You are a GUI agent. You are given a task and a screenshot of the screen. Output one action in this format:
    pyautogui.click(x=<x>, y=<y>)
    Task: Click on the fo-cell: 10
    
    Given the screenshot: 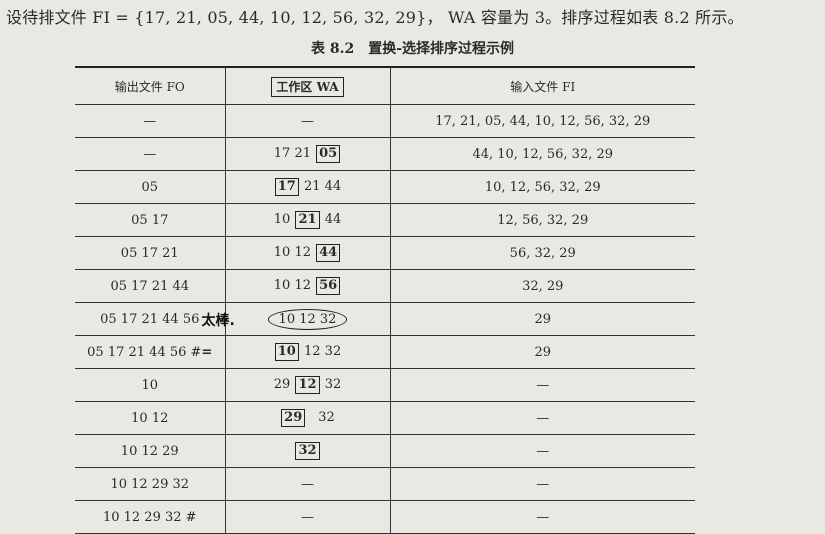 What is the action you would take?
    pyautogui.click(x=150, y=385)
    